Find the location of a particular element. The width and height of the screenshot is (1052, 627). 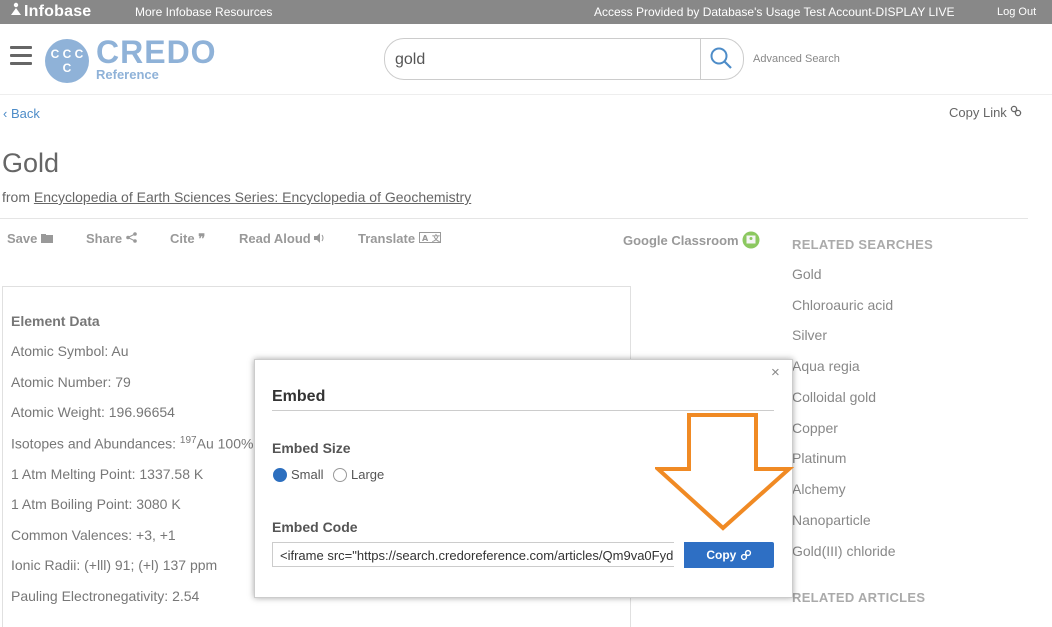

infobase-brand: Infobase is located at coordinates (50, 11).